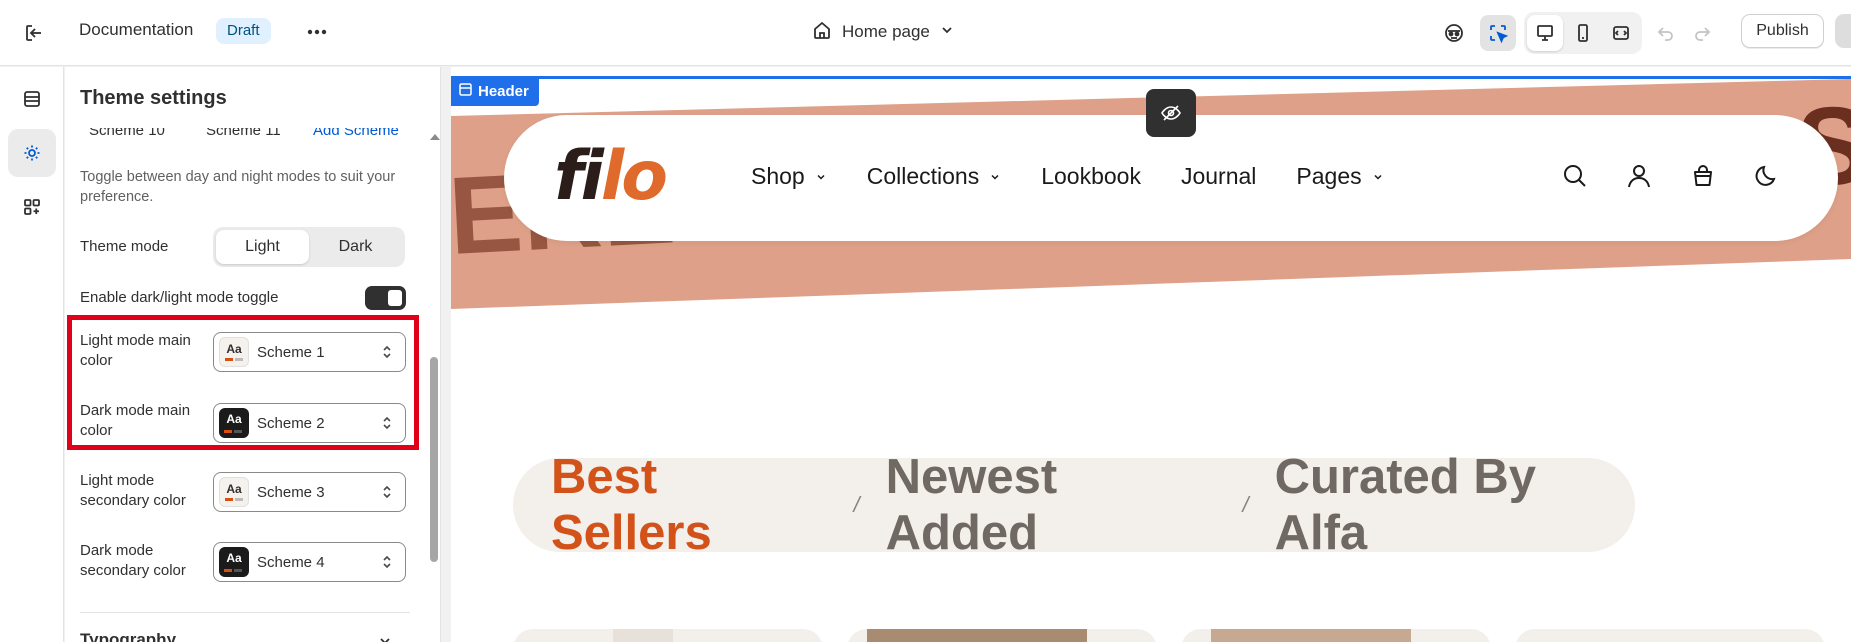 The width and height of the screenshot is (1851, 642). I want to click on dark-main-color-select: Aa Scheme 2, so click(309, 423).